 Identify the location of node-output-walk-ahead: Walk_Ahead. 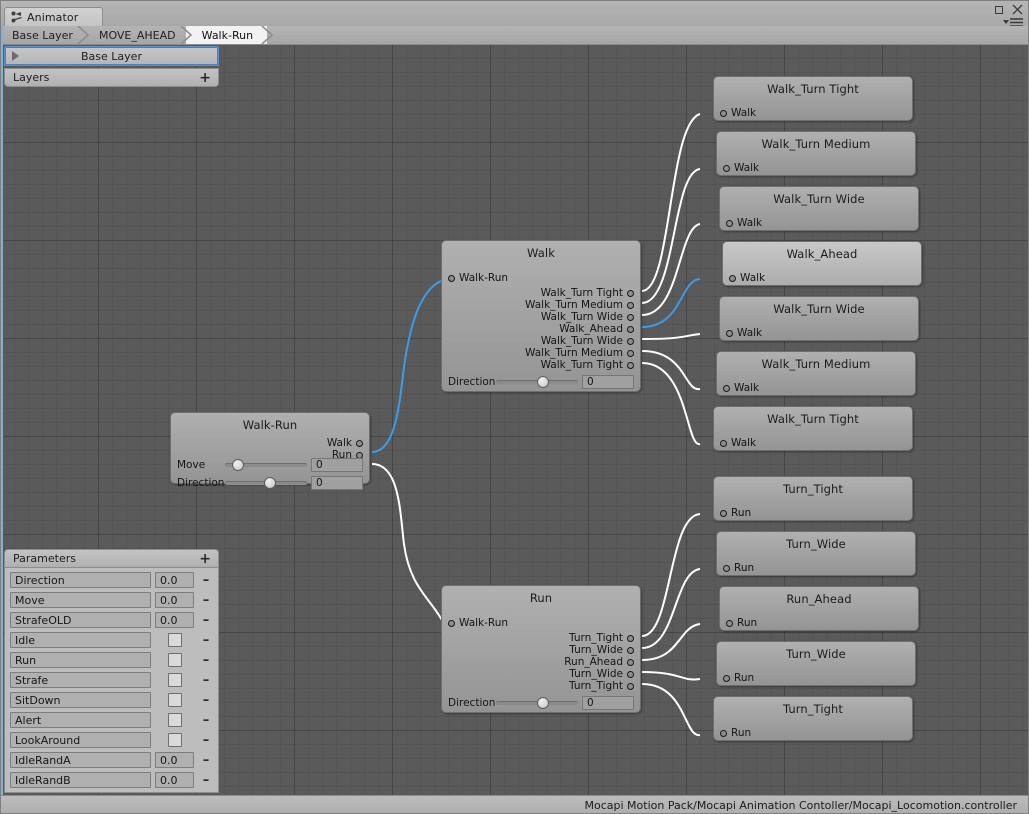
(596, 329).